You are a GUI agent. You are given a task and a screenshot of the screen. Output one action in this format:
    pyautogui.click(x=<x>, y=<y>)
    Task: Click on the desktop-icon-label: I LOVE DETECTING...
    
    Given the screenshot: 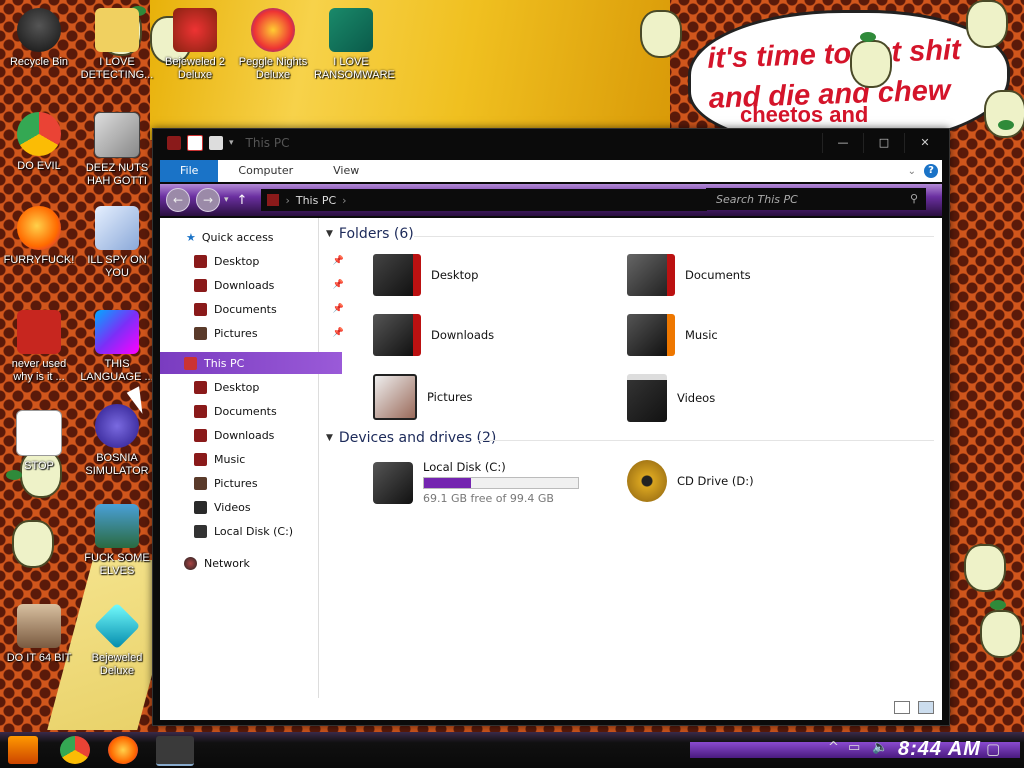 What is the action you would take?
    pyautogui.click(x=117, y=68)
    